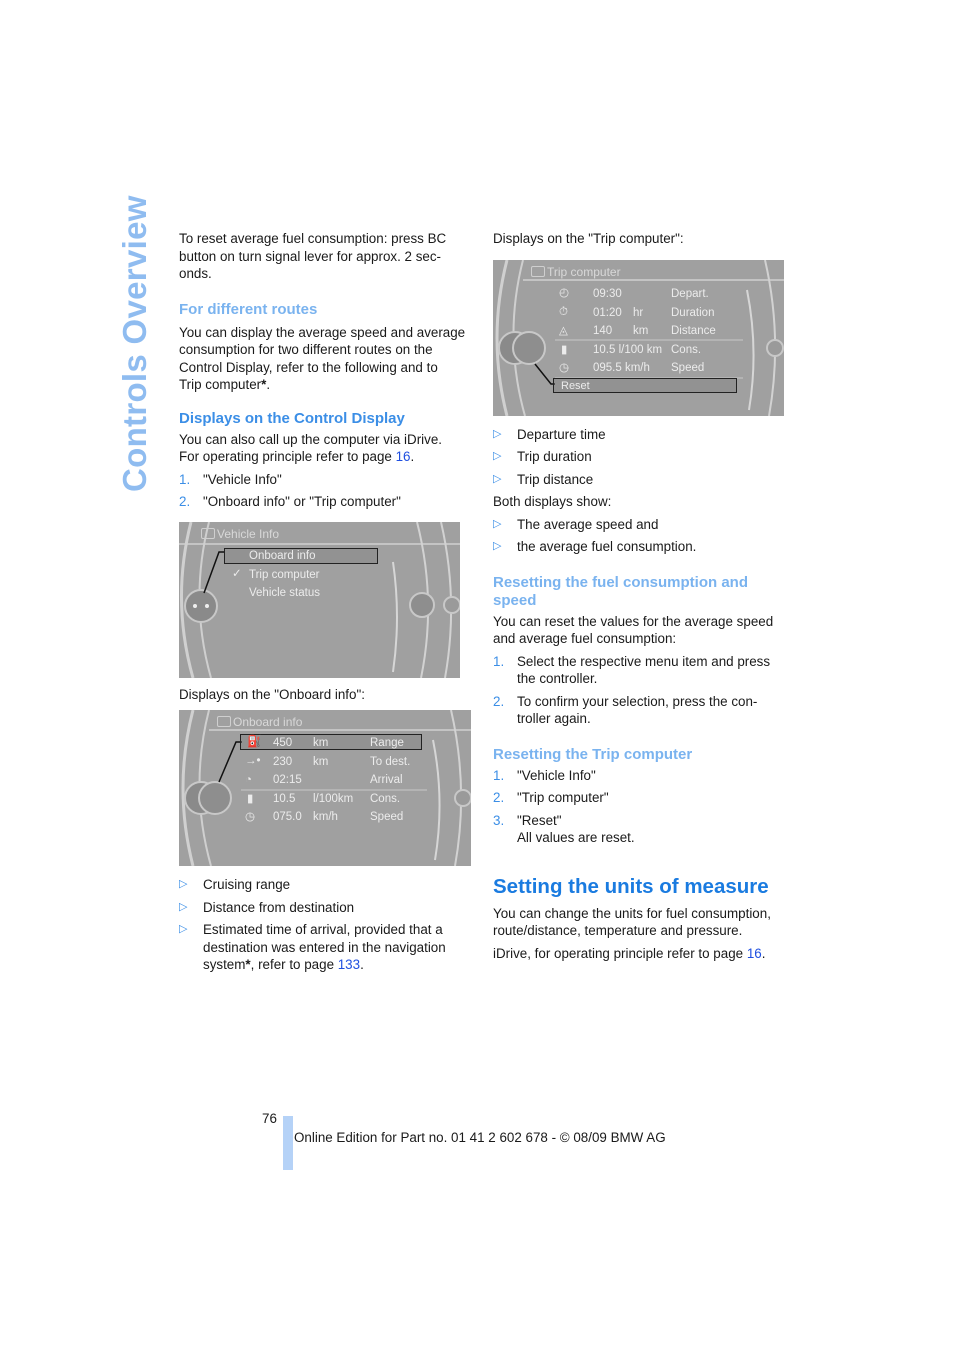 Image resolution: width=954 pixels, height=1350 pixels. I want to click on bullet-item: ▷ Distance from destination, so click(267, 907).